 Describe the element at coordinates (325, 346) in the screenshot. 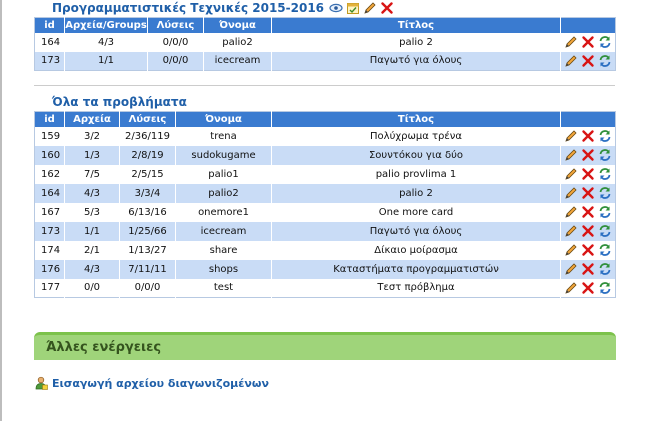

I see `other-actions-panel: Άλλες ενέργειες` at that location.